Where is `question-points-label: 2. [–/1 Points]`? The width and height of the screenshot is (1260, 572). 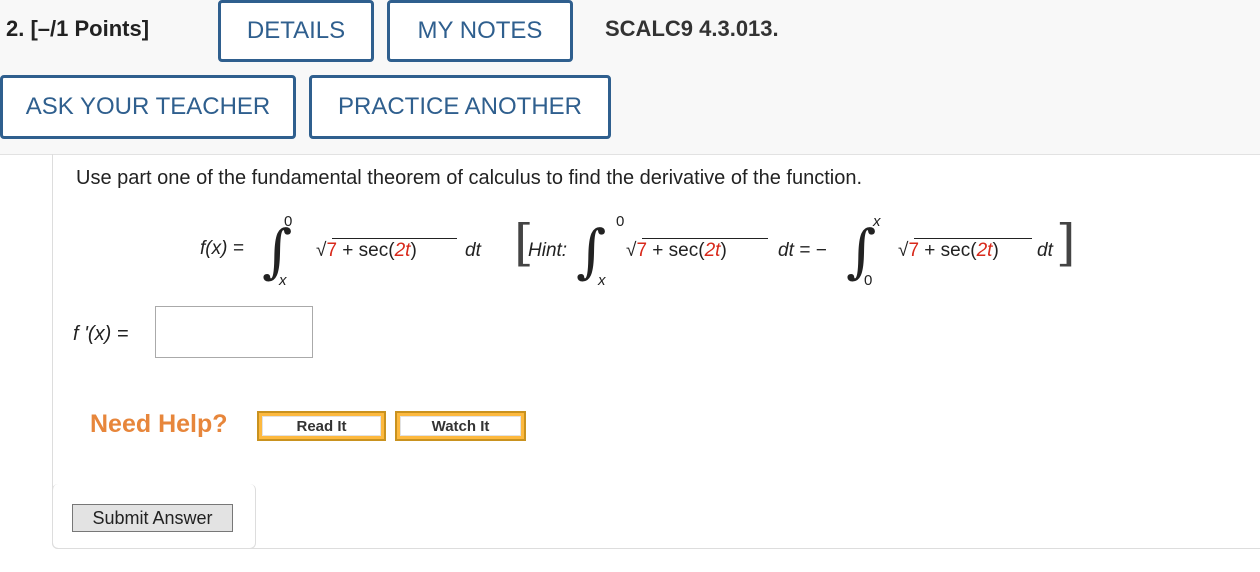
question-points-label: 2. [–/1 Points] is located at coordinates (78, 28).